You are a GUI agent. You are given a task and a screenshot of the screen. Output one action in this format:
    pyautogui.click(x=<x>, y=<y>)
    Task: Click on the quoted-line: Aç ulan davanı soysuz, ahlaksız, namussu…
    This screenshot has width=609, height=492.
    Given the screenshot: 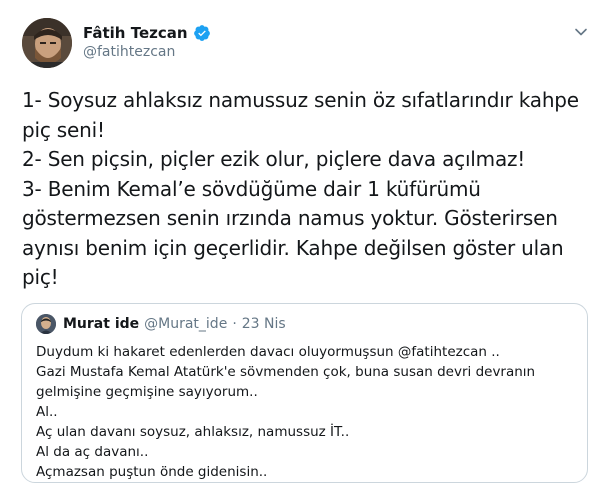 What is the action you would take?
    pyautogui.click(x=193, y=432)
    